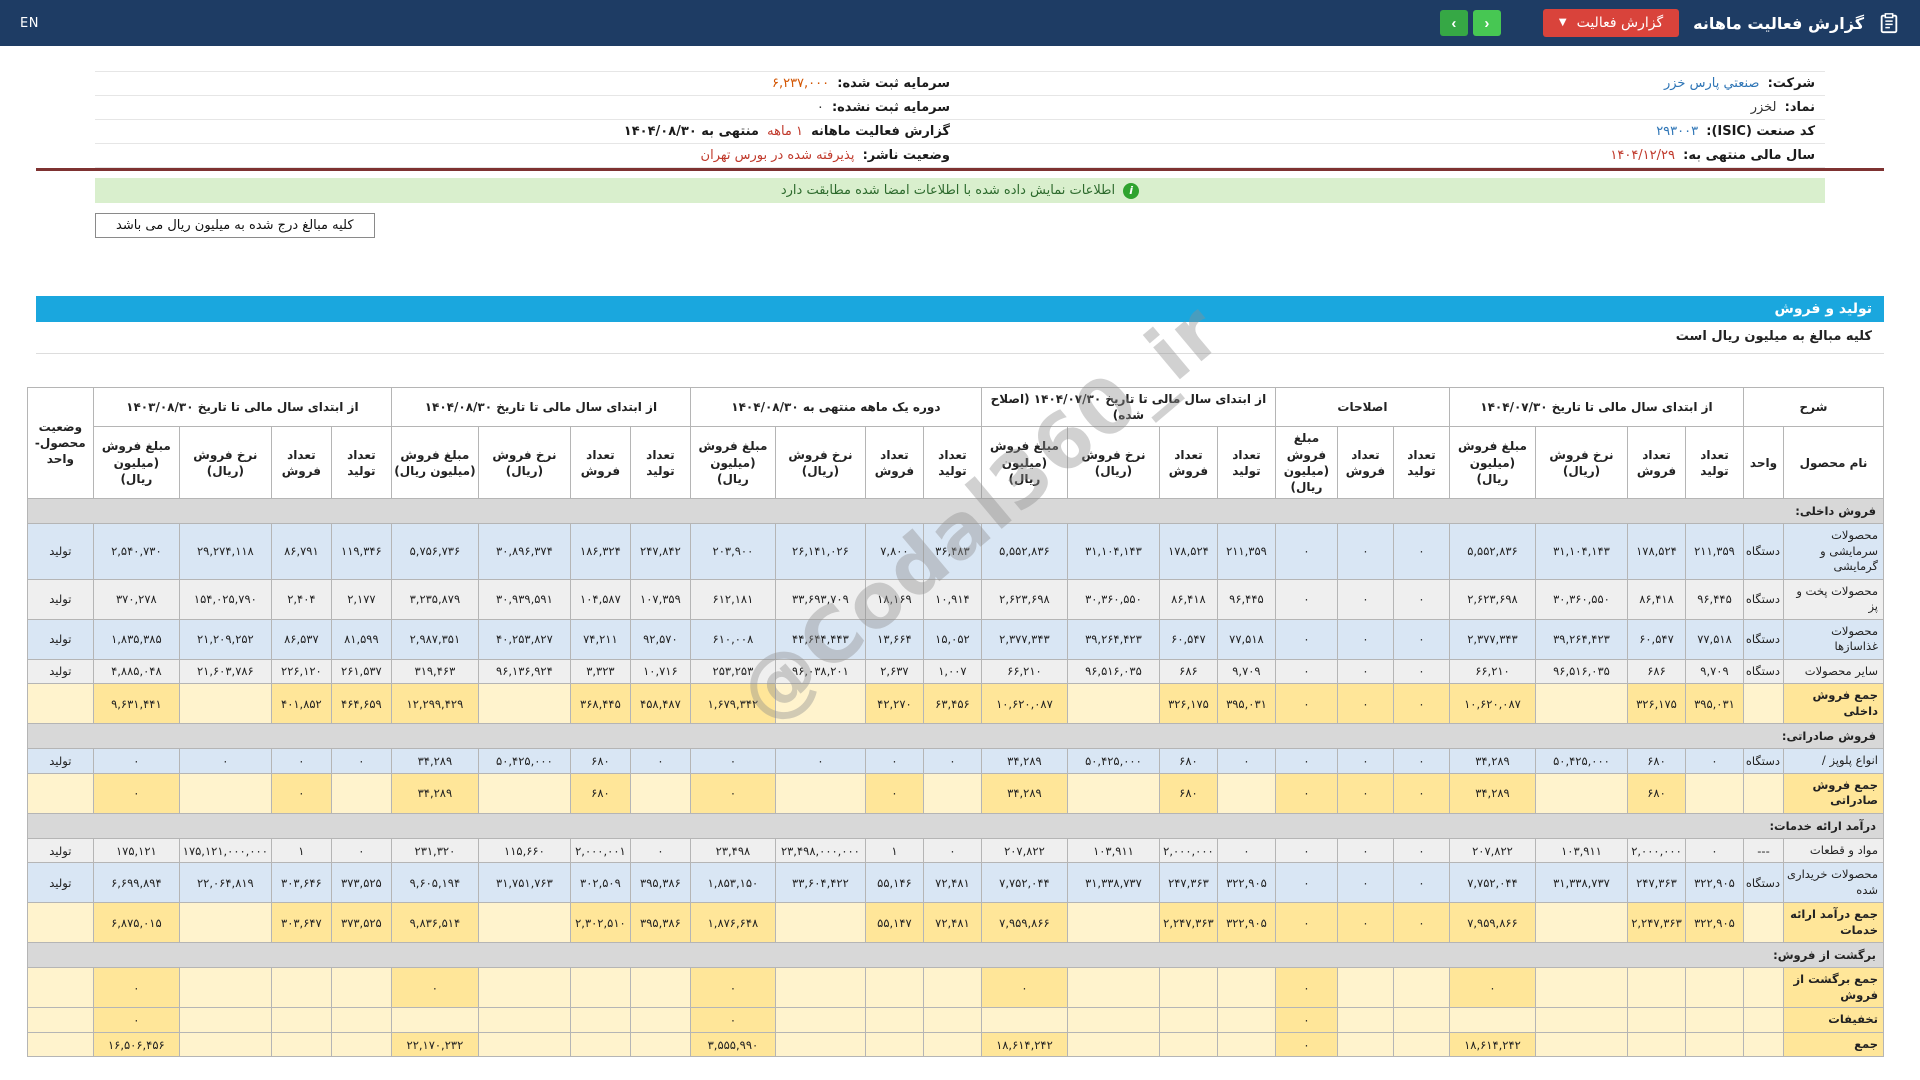 Image resolution: width=1920 pixels, height=1080 pixels. What do you see at coordinates (732, 923) in the screenshot?
I see `value-cell: ۱,۸۷۶,۶۴۸` at bounding box center [732, 923].